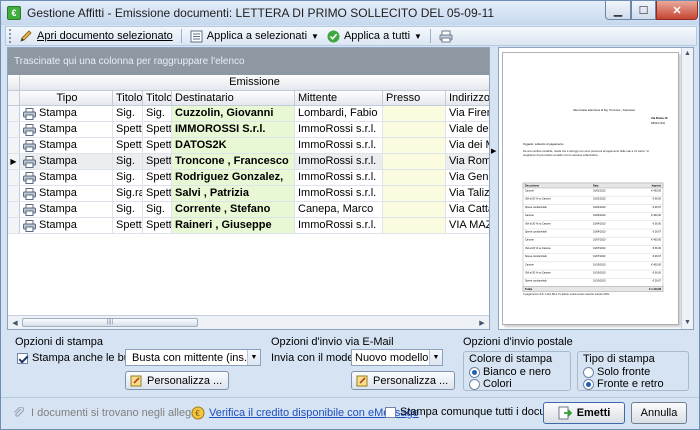 This screenshot has height=430, width=700. I want to click on preview-vertical-scrollbar: ▲ ▼, so click(687, 188).